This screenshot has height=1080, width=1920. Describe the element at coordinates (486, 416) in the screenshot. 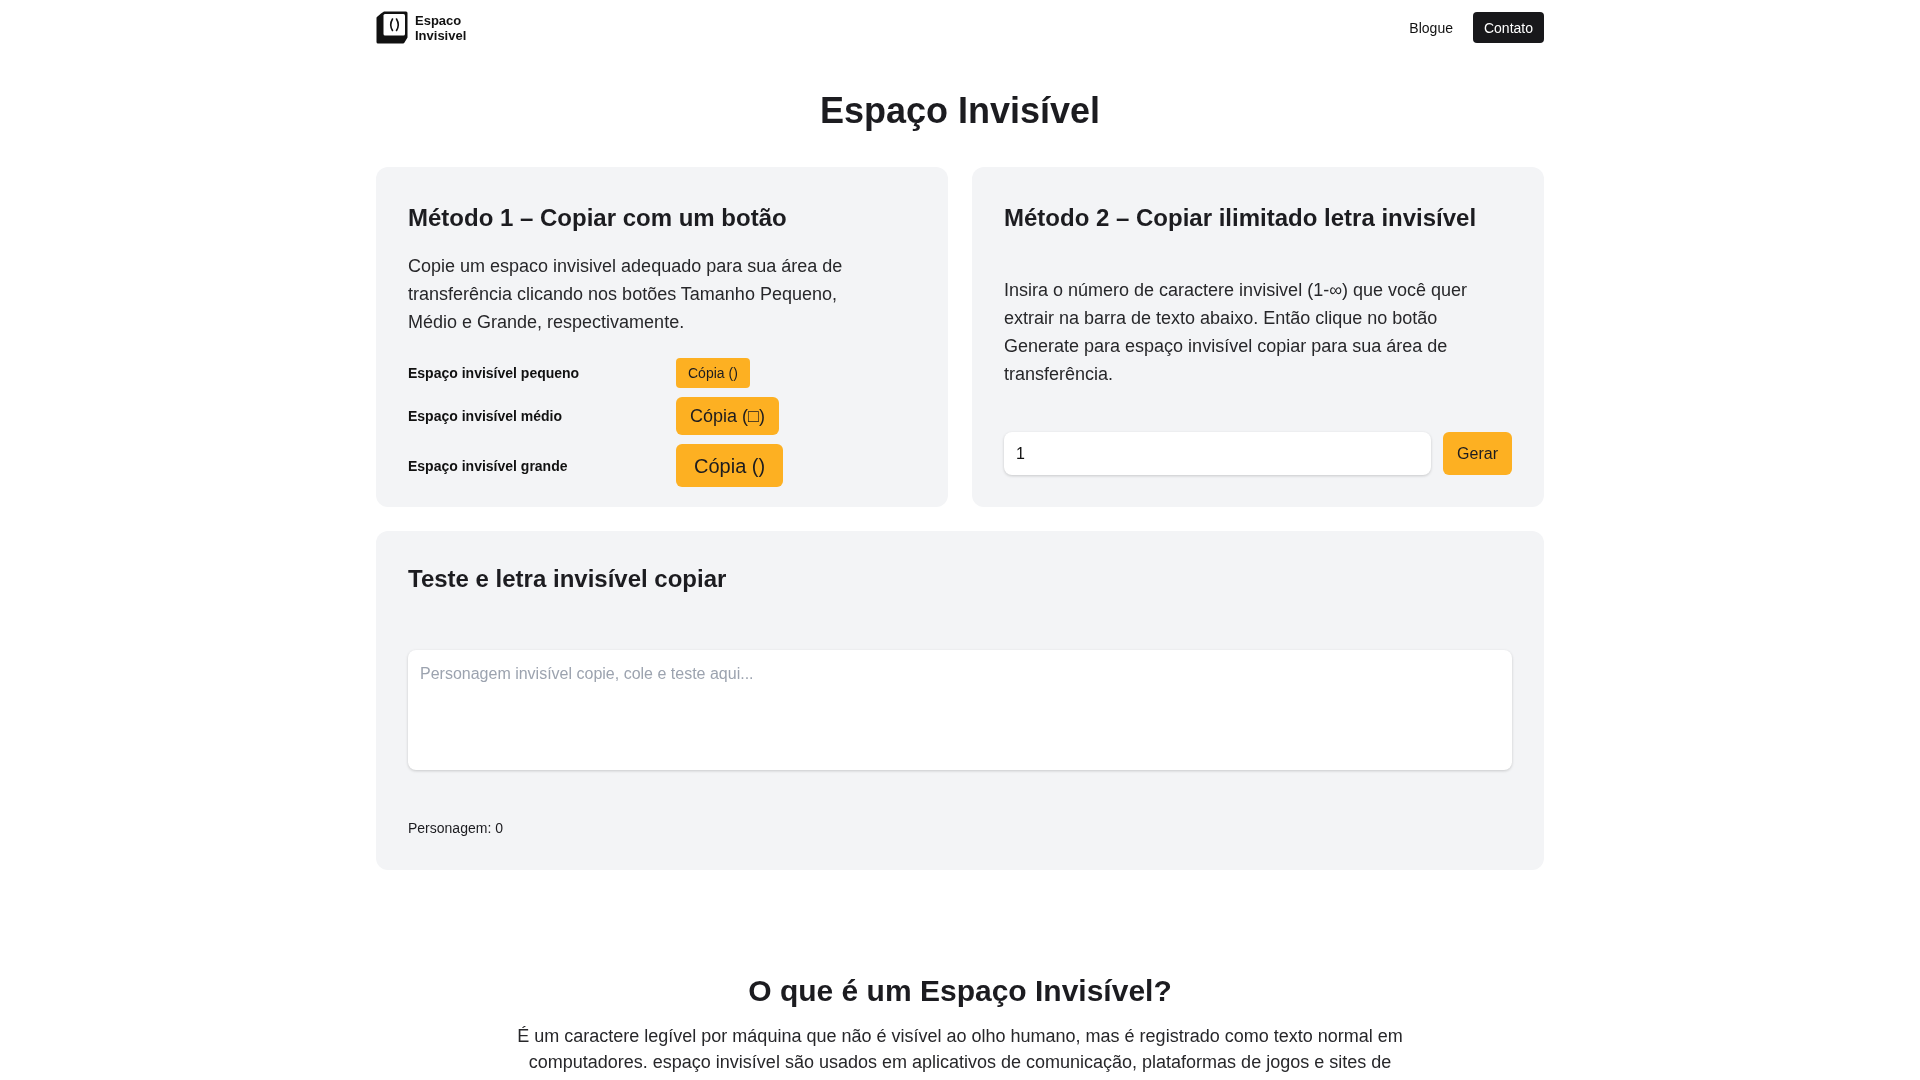

I see `row-label: Espaço invisível médio` at that location.